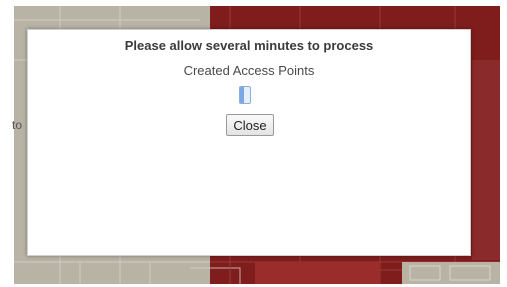 The height and width of the screenshot is (287, 507). What do you see at coordinates (17, 125) in the screenshot?
I see `map-edge-label: to` at bounding box center [17, 125].